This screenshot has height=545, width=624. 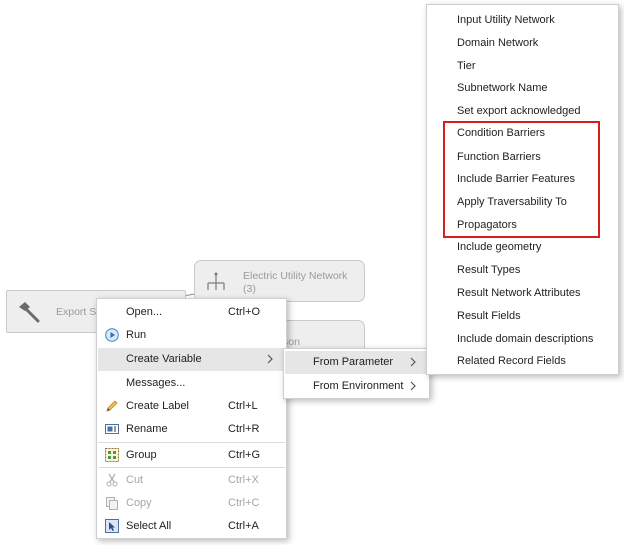 What do you see at coordinates (136, 335) in the screenshot?
I see `menu-item-label: Run` at bounding box center [136, 335].